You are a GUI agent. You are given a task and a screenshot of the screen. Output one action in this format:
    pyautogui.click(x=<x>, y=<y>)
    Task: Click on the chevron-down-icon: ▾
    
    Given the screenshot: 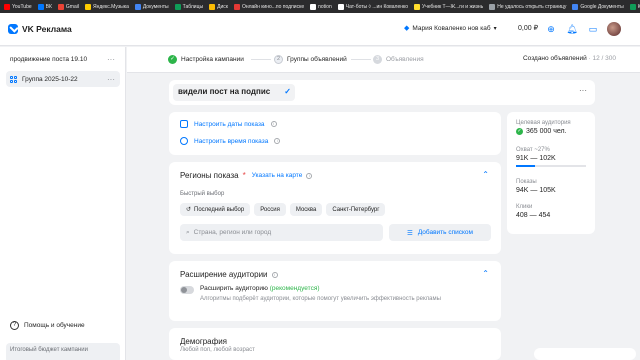 What is the action you would take?
    pyautogui.click(x=495, y=28)
    